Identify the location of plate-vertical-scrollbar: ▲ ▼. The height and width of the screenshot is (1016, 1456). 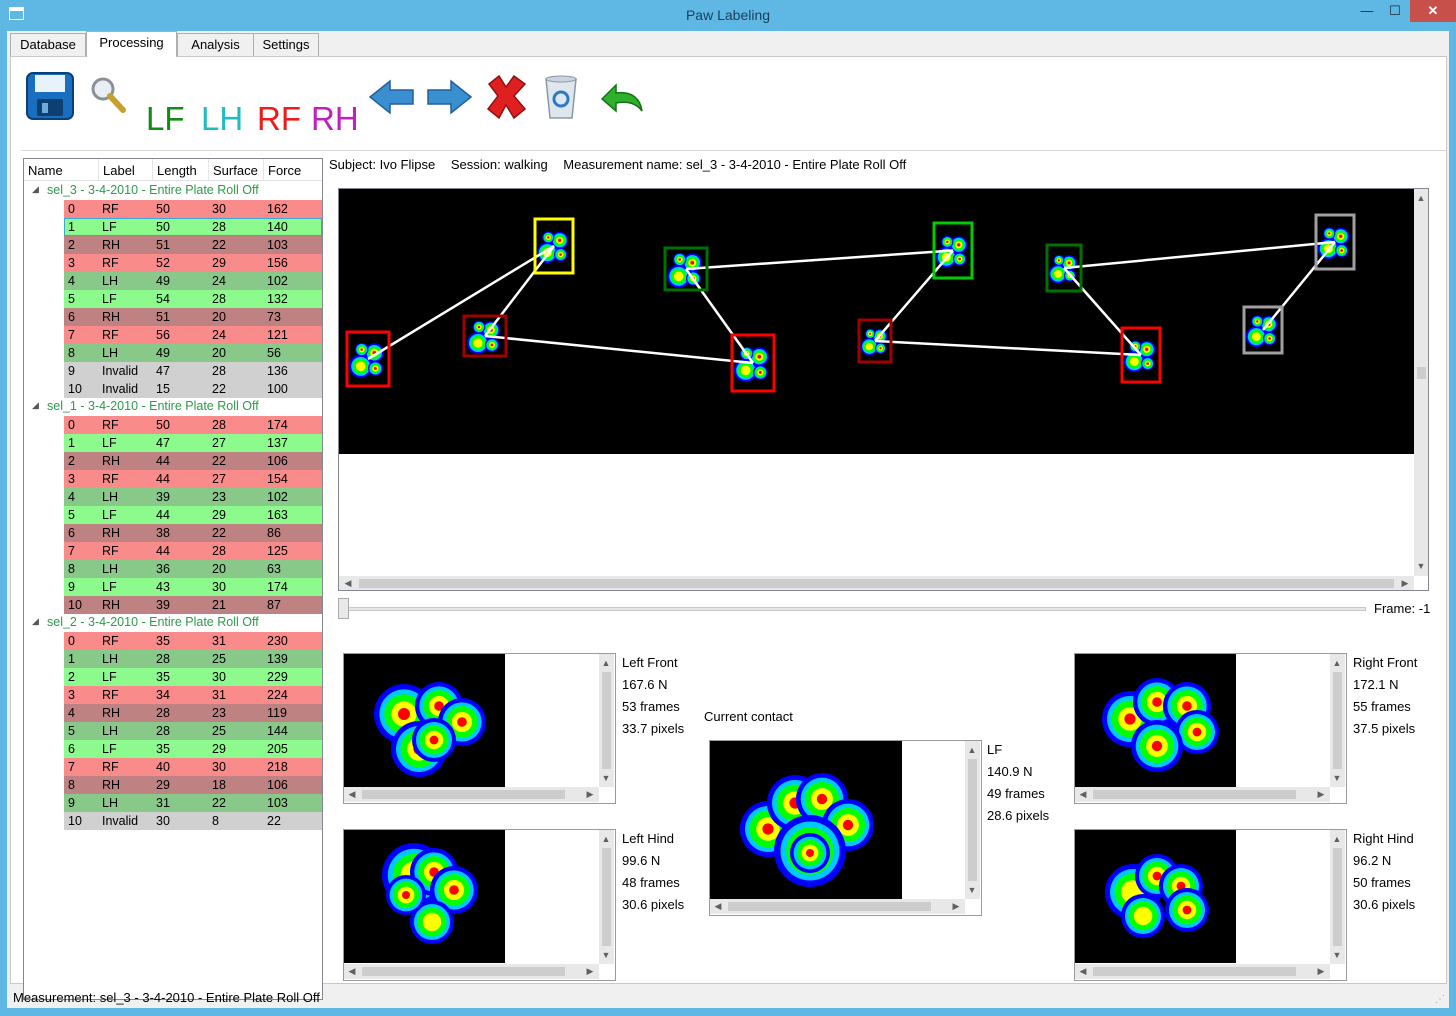
(1421, 382).